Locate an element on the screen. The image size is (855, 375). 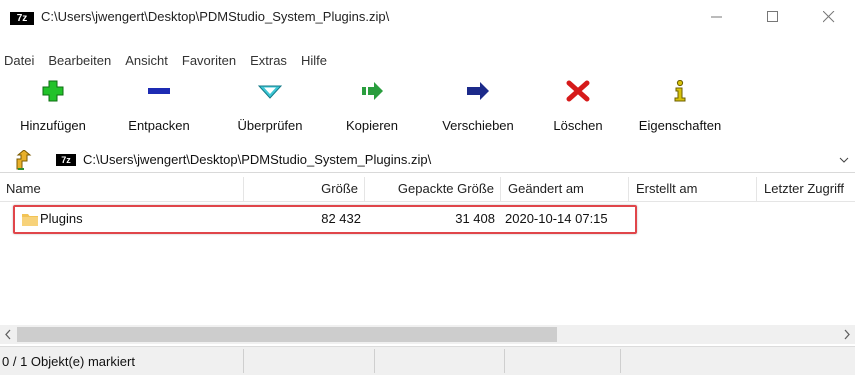
maximize-button is located at coordinates (773, 17).